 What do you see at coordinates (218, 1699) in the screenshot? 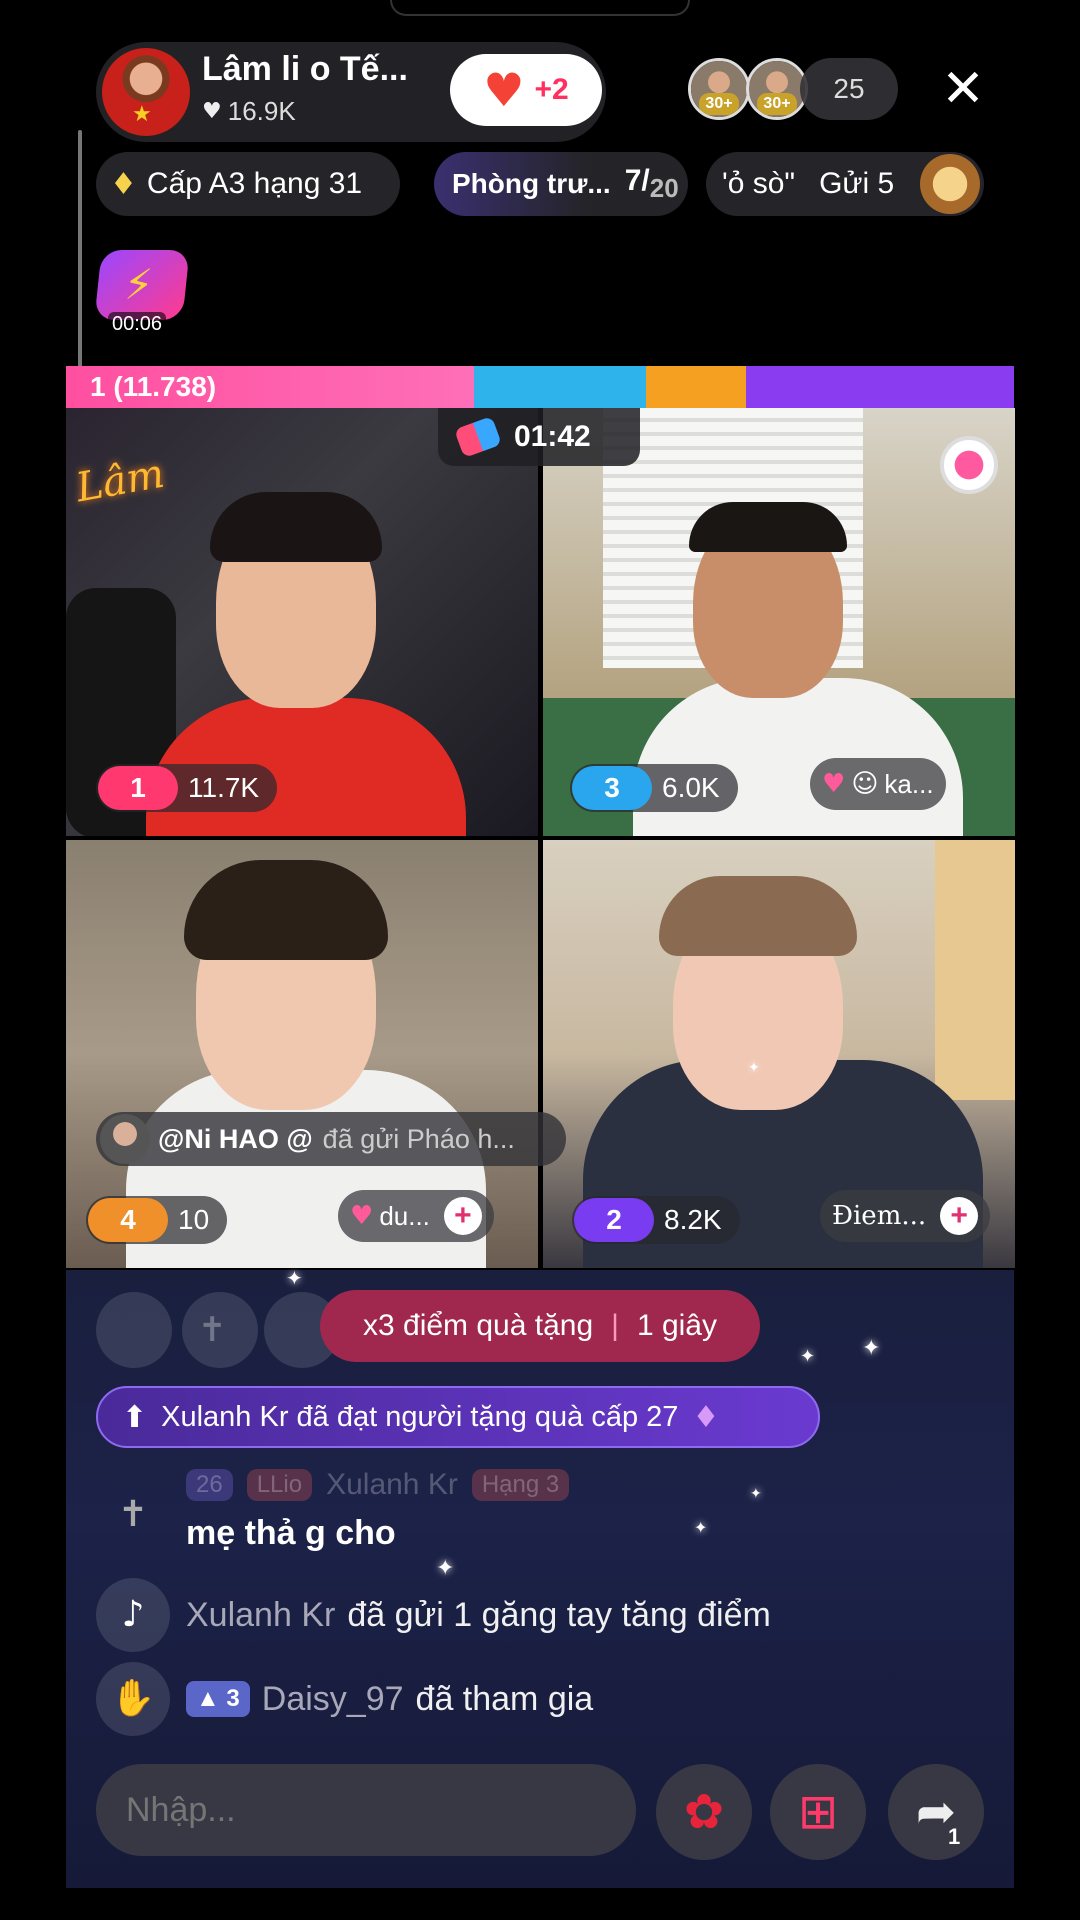
I see `level-badge: ▲ 3` at bounding box center [218, 1699].